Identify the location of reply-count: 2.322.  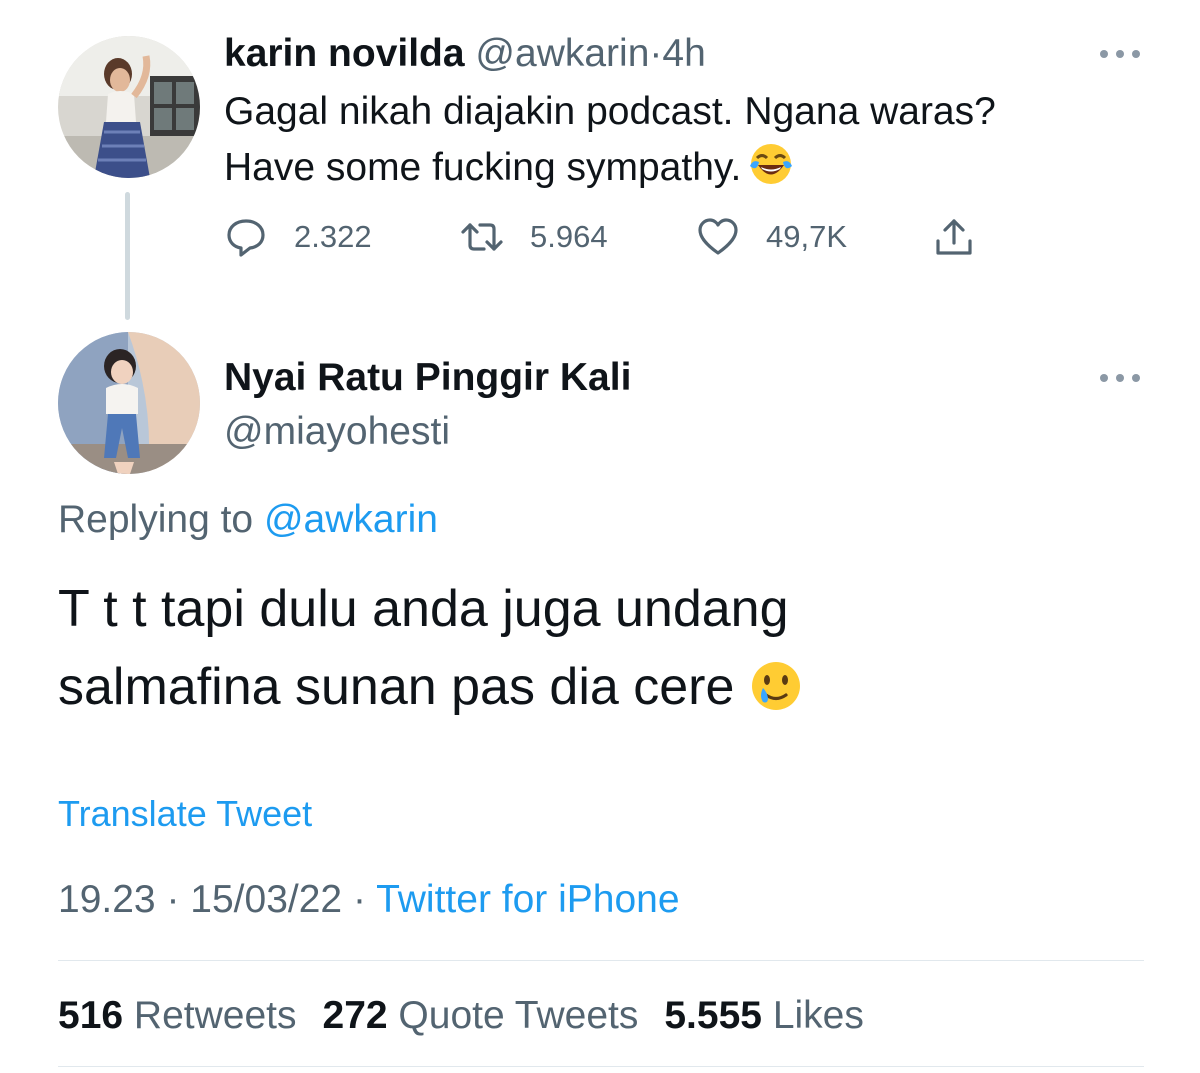
(333, 236).